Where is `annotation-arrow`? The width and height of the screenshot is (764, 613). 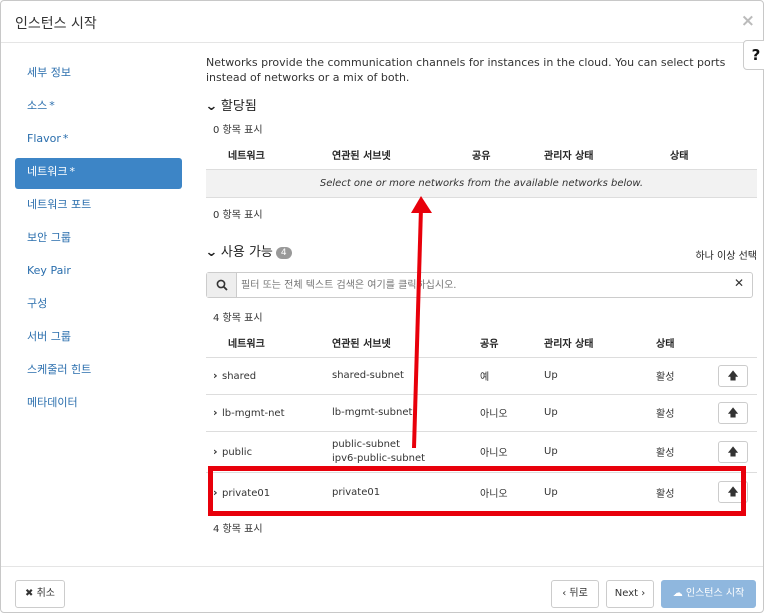 annotation-arrow is located at coordinates (421, 322).